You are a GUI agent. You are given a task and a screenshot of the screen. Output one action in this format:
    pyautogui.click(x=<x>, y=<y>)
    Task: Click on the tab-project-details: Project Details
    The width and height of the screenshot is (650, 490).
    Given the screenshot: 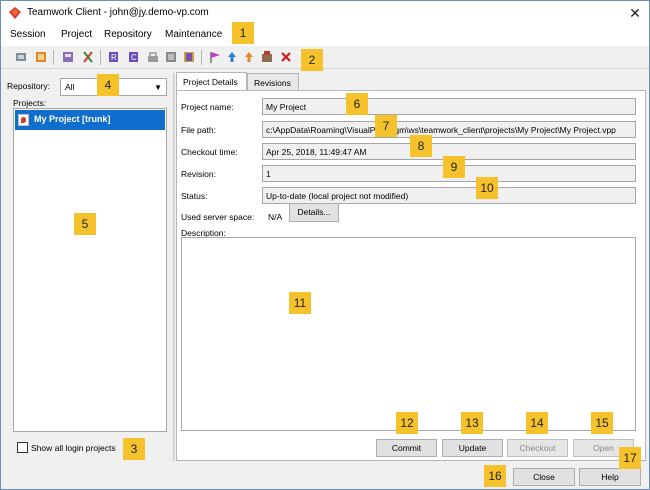 What is the action you would take?
    pyautogui.click(x=211, y=82)
    